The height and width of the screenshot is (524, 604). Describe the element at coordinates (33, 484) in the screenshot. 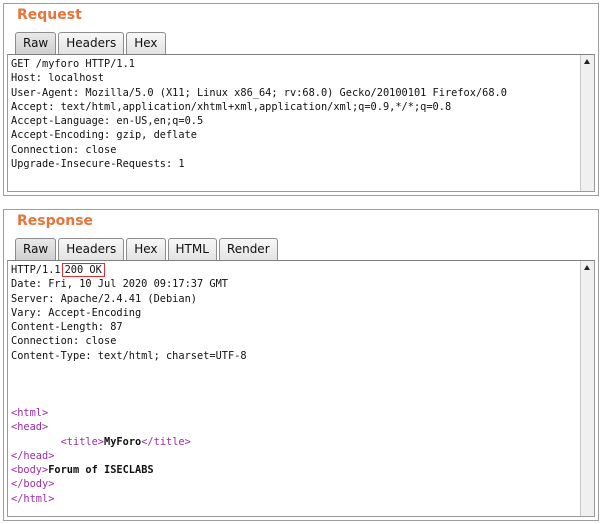

I see `body-close-tag: </body>` at that location.